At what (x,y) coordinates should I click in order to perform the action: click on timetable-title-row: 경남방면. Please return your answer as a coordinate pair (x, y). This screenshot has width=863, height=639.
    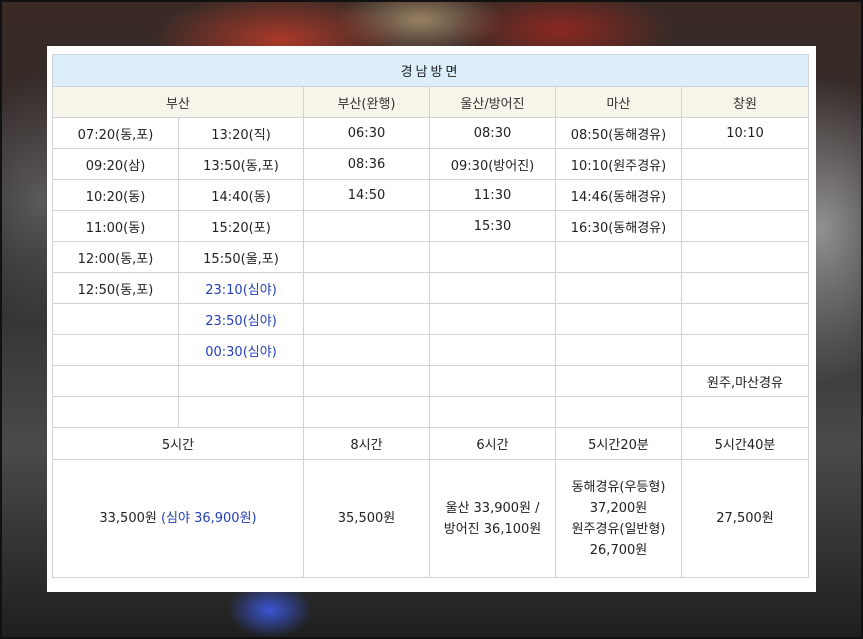
    Looking at the image, I should click on (430, 70).